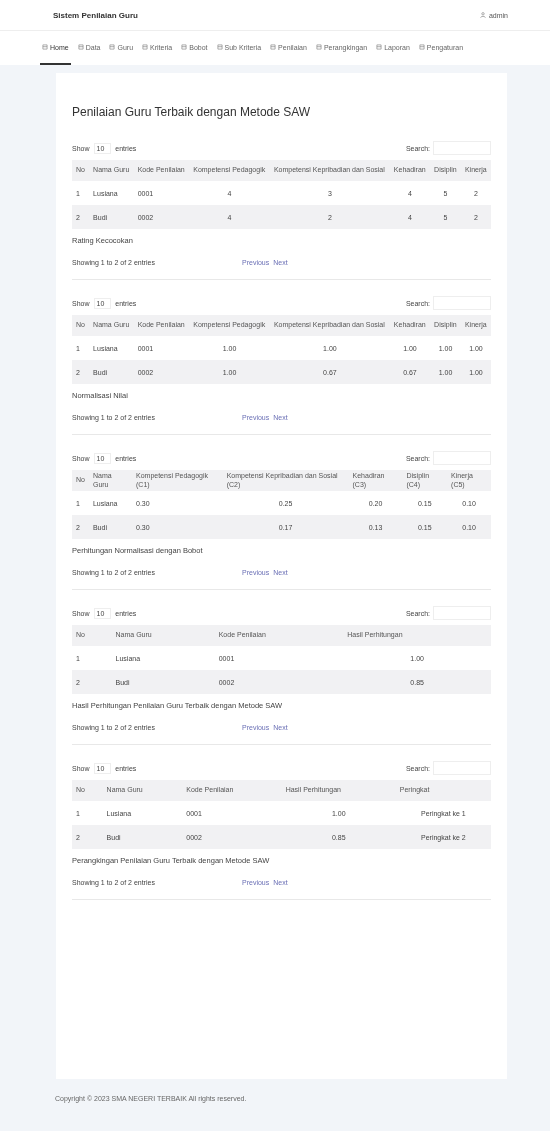 This screenshot has width=550, height=1131. What do you see at coordinates (95, 15) in the screenshot?
I see `app-title: Sistem Penilaian Guru` at bounding box center [95, 15].